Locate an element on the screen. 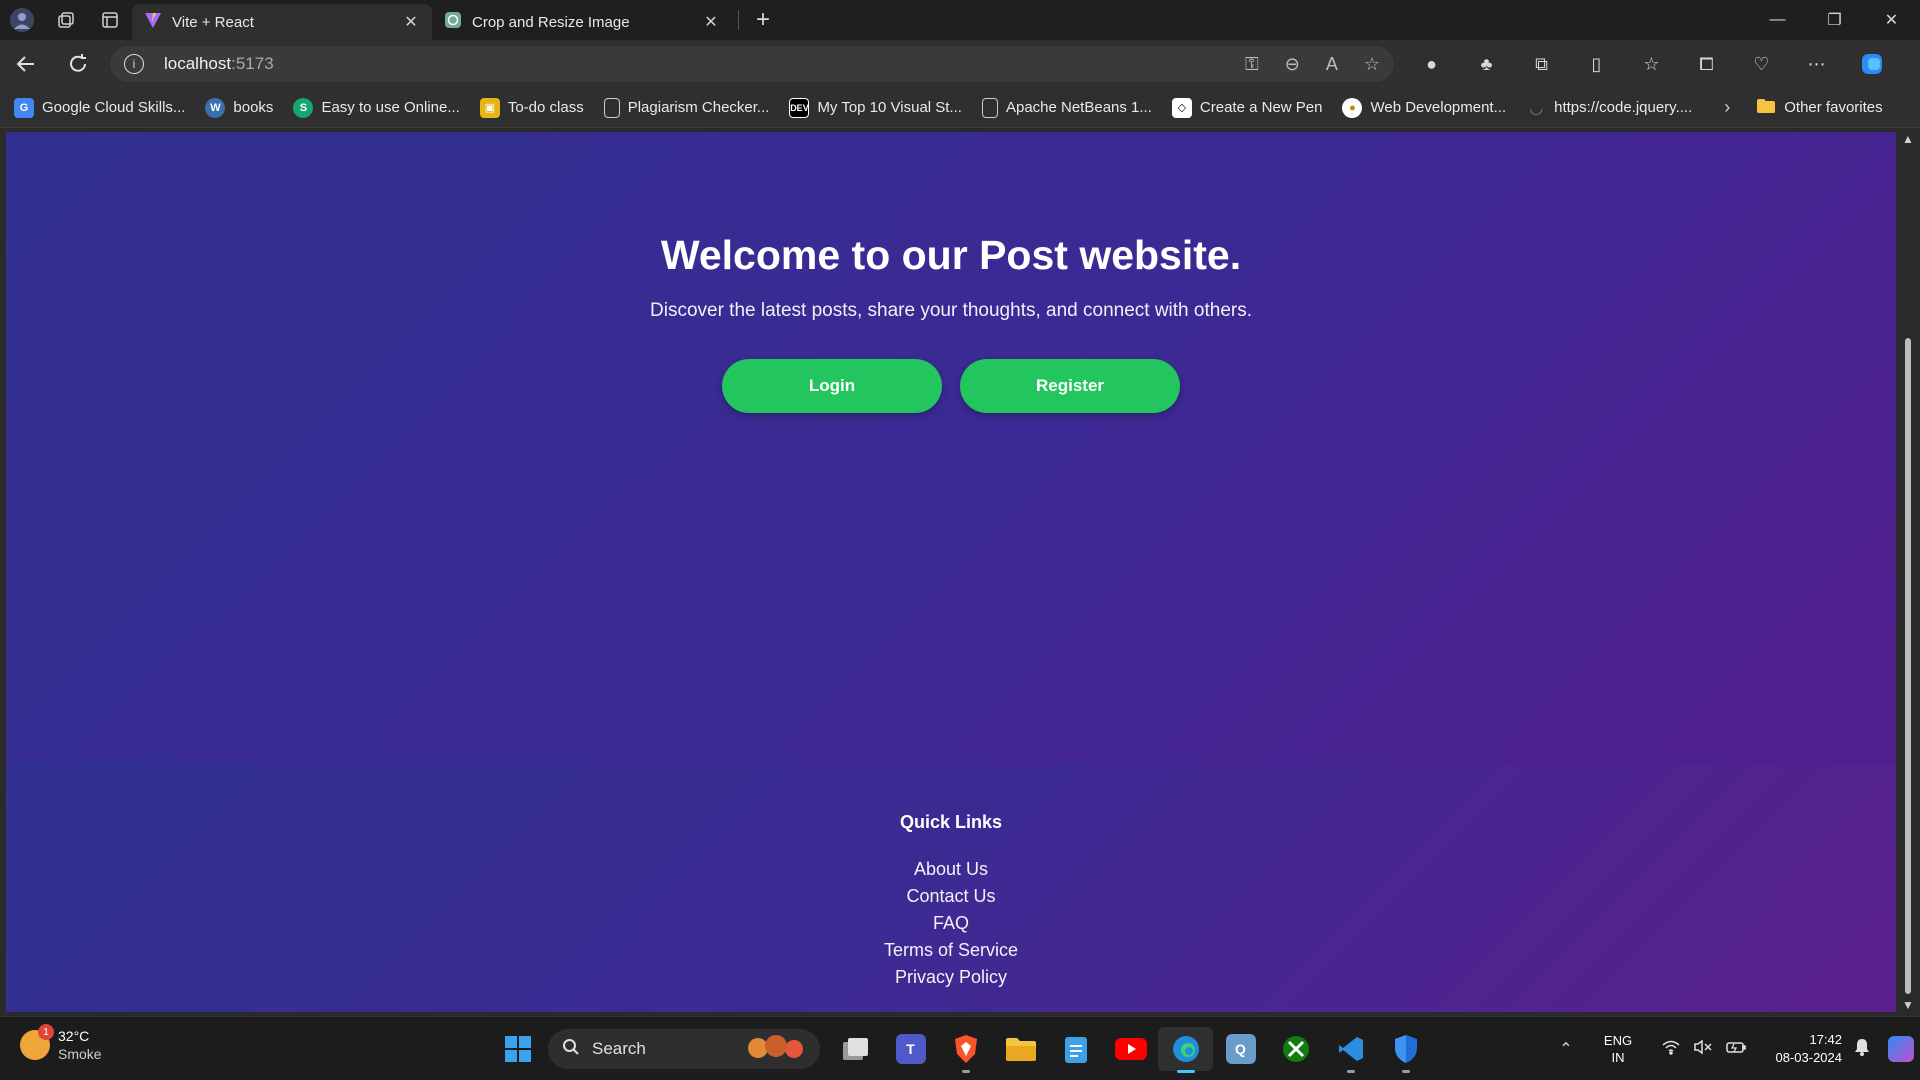 The height and width of the screenshot is (1080, 1920). favorite-item: Wbooks is located at coordinates (239, 107).